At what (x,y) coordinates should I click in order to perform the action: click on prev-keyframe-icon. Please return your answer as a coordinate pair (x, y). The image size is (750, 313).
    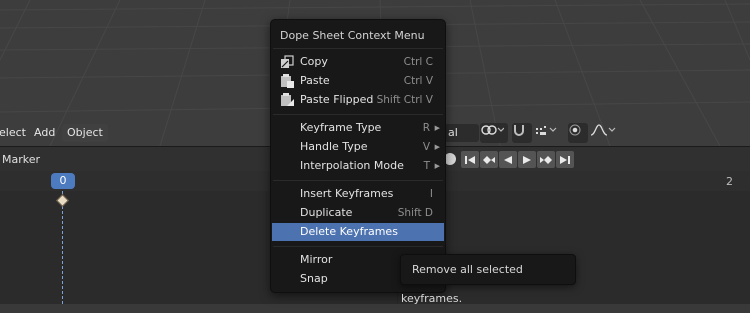
    Looking at the image, I should click on (489, 159).